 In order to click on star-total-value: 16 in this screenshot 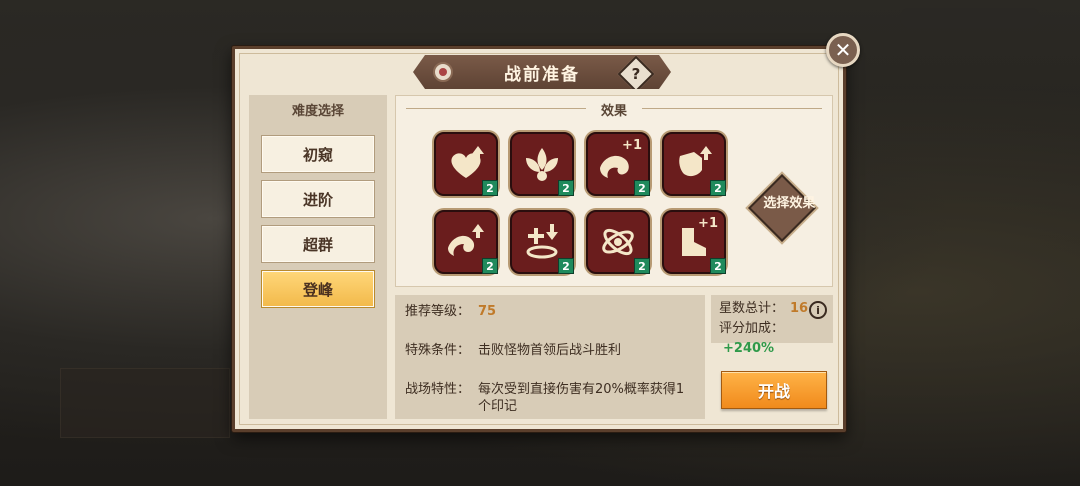, I will do `click(799, 308)`.